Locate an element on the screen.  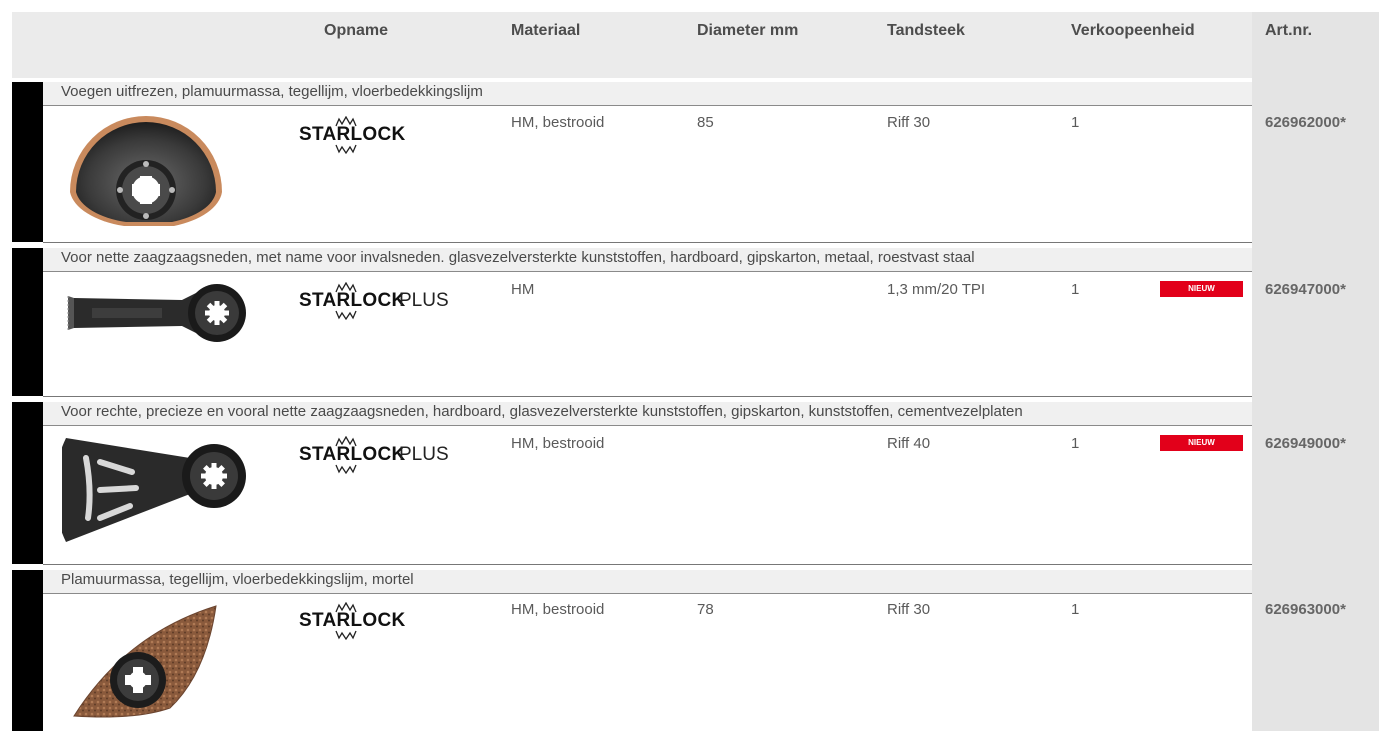
materiaal-value: HM is located at coordinates (523, 289).